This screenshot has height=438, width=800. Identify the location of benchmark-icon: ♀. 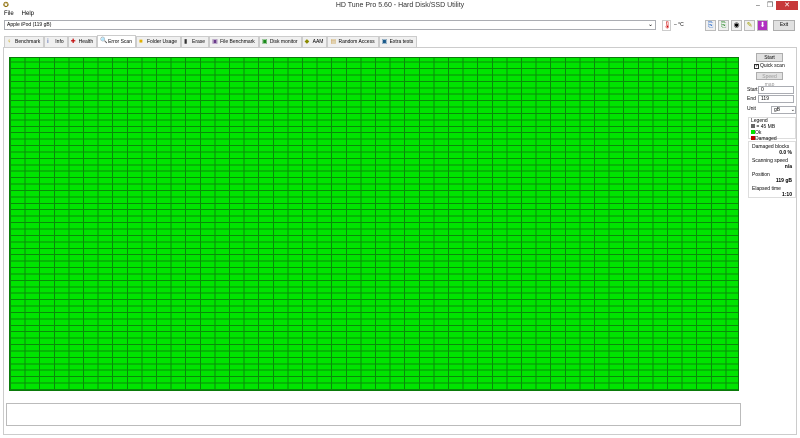
(9, 41).